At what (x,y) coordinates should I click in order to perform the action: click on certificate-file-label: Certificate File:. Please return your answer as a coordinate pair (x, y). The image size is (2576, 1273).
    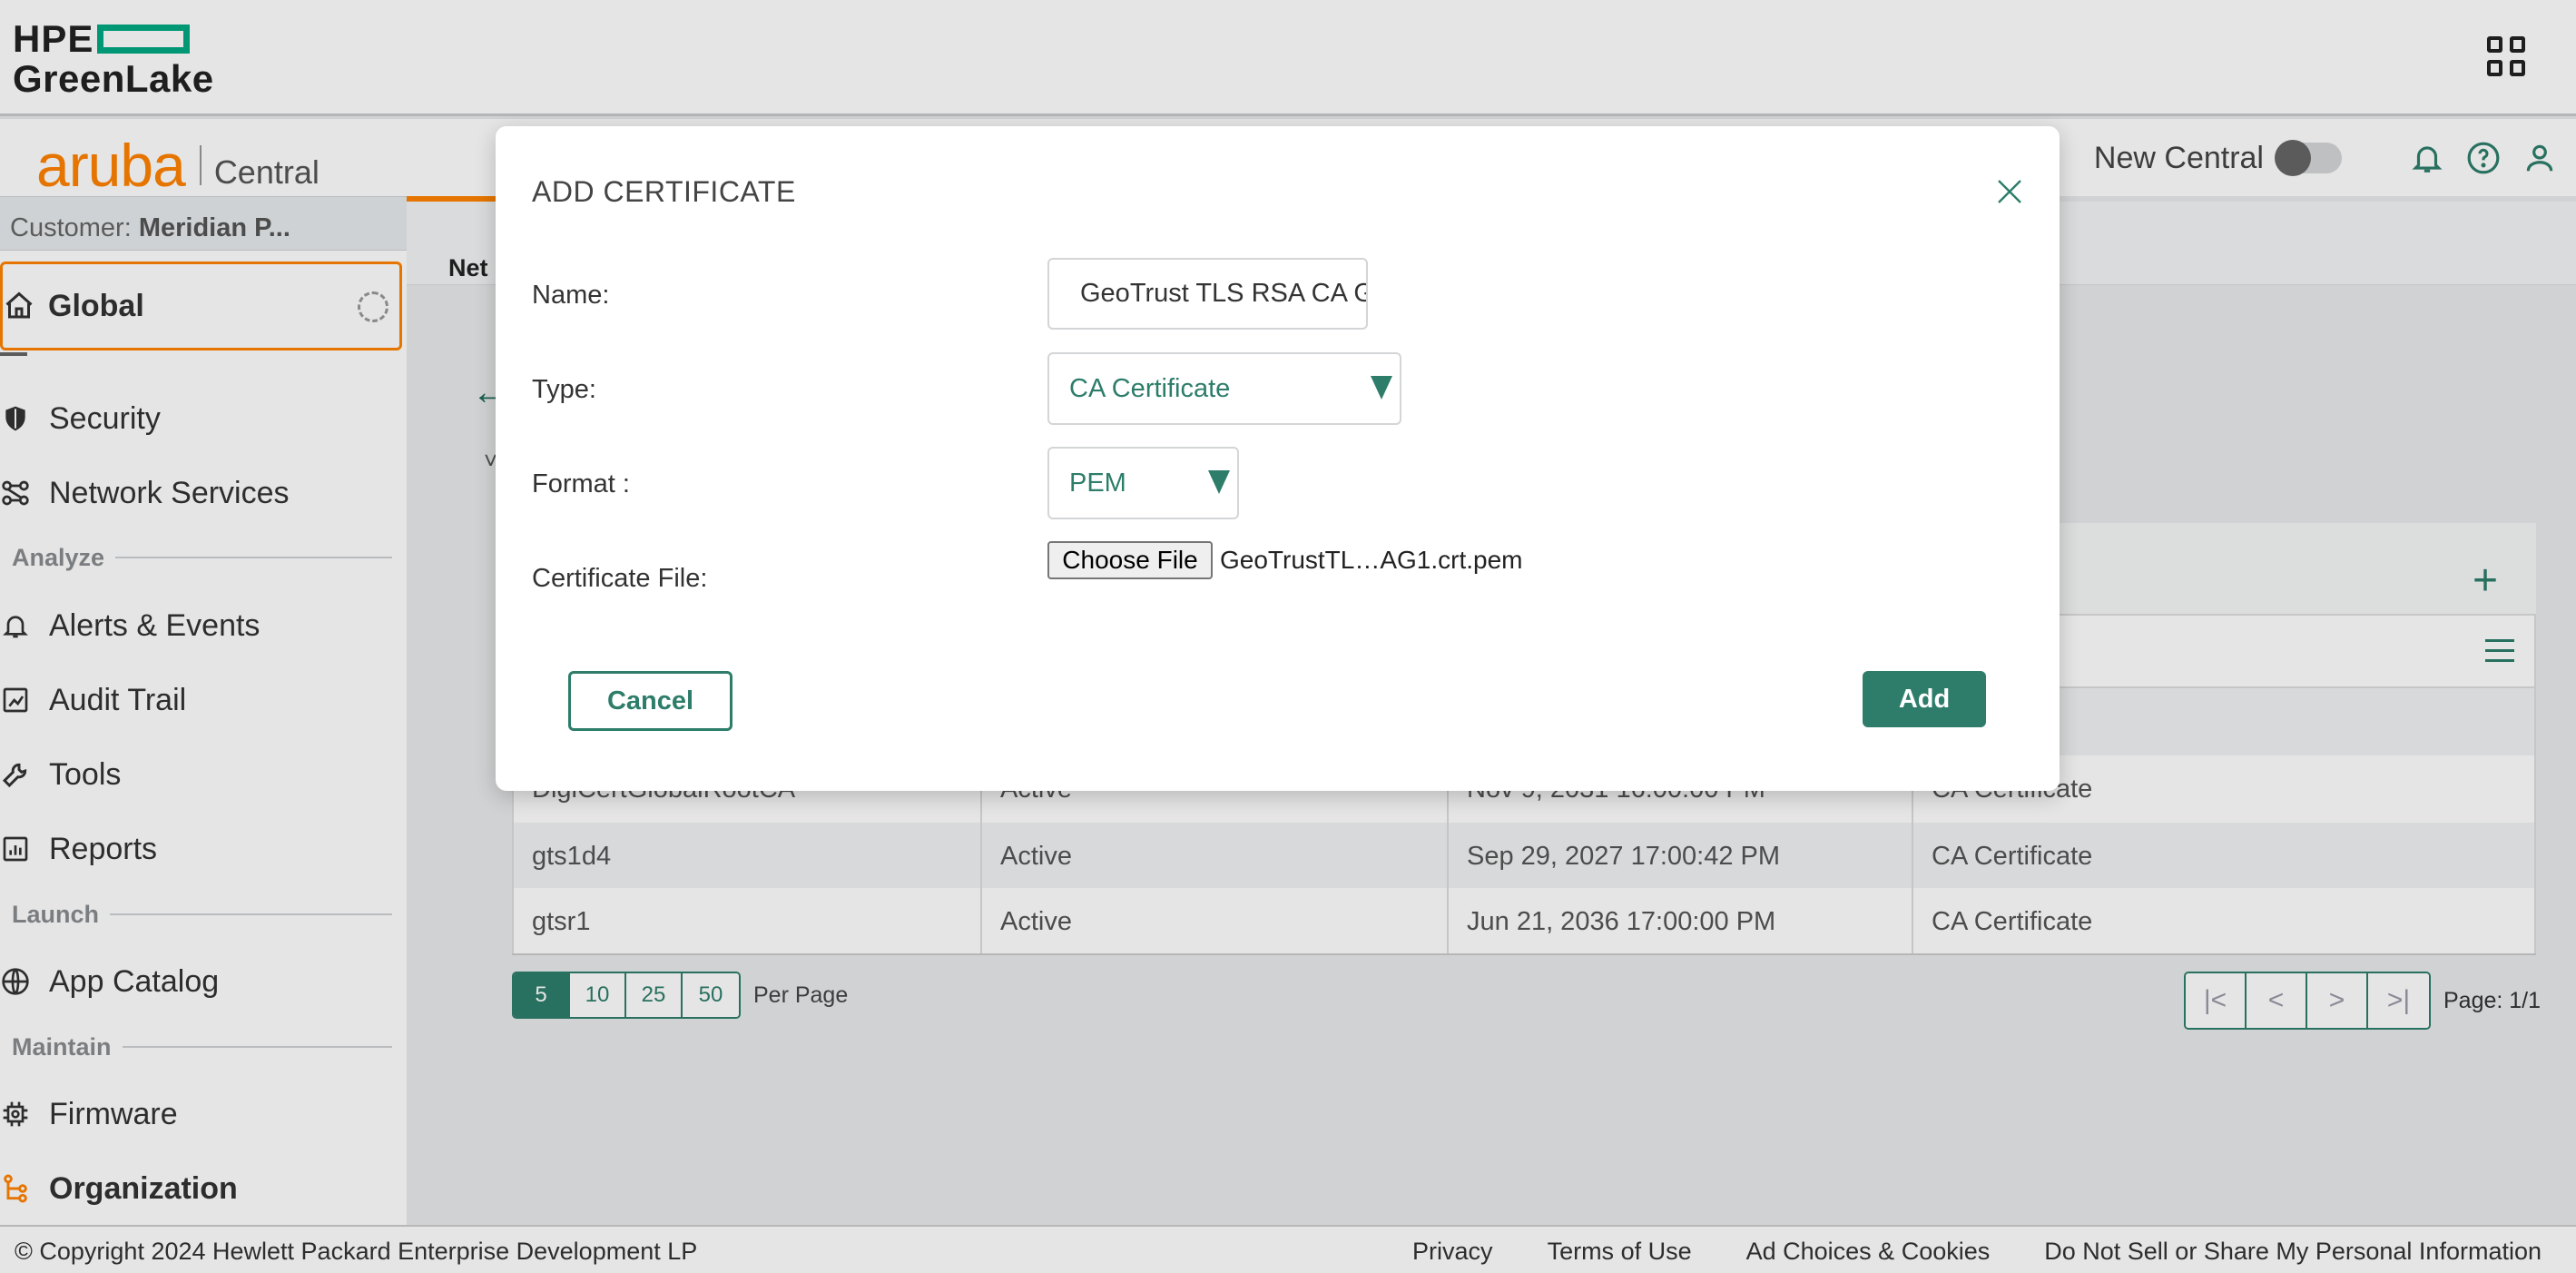
    Looking at the image, I should click on (620, 578).